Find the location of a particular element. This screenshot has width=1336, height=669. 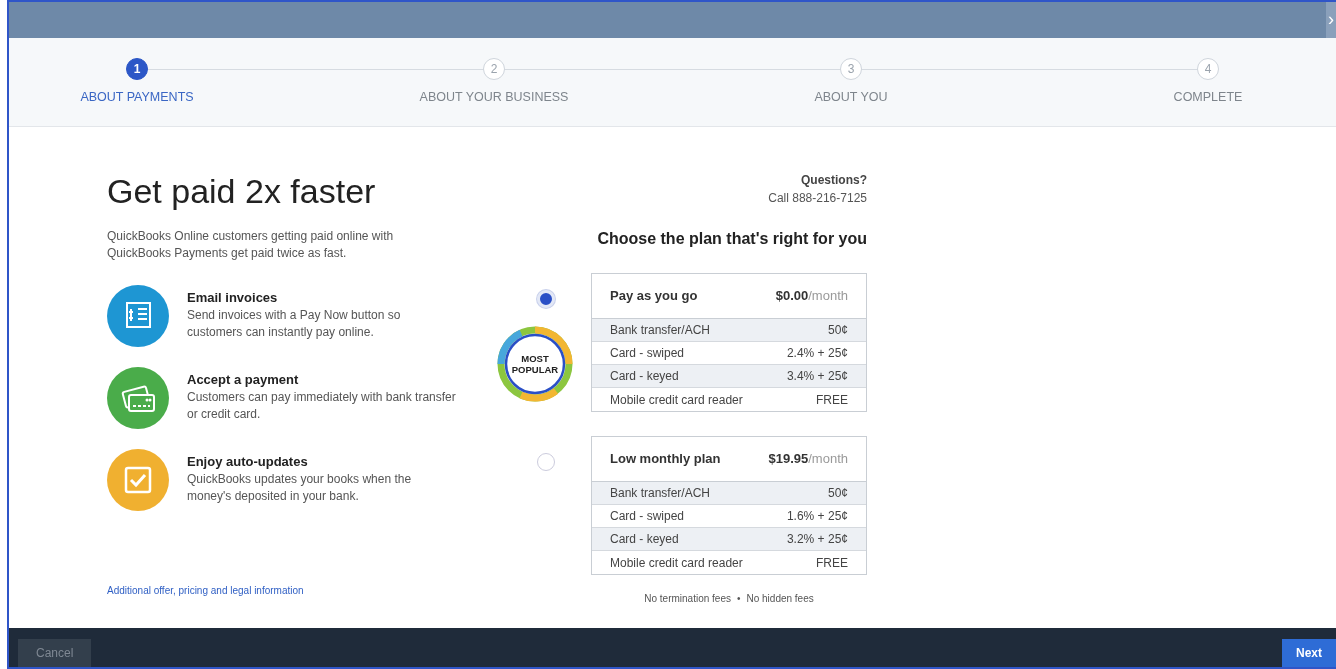

plan-price: $19.95/month is located at coordinates (808, 459).